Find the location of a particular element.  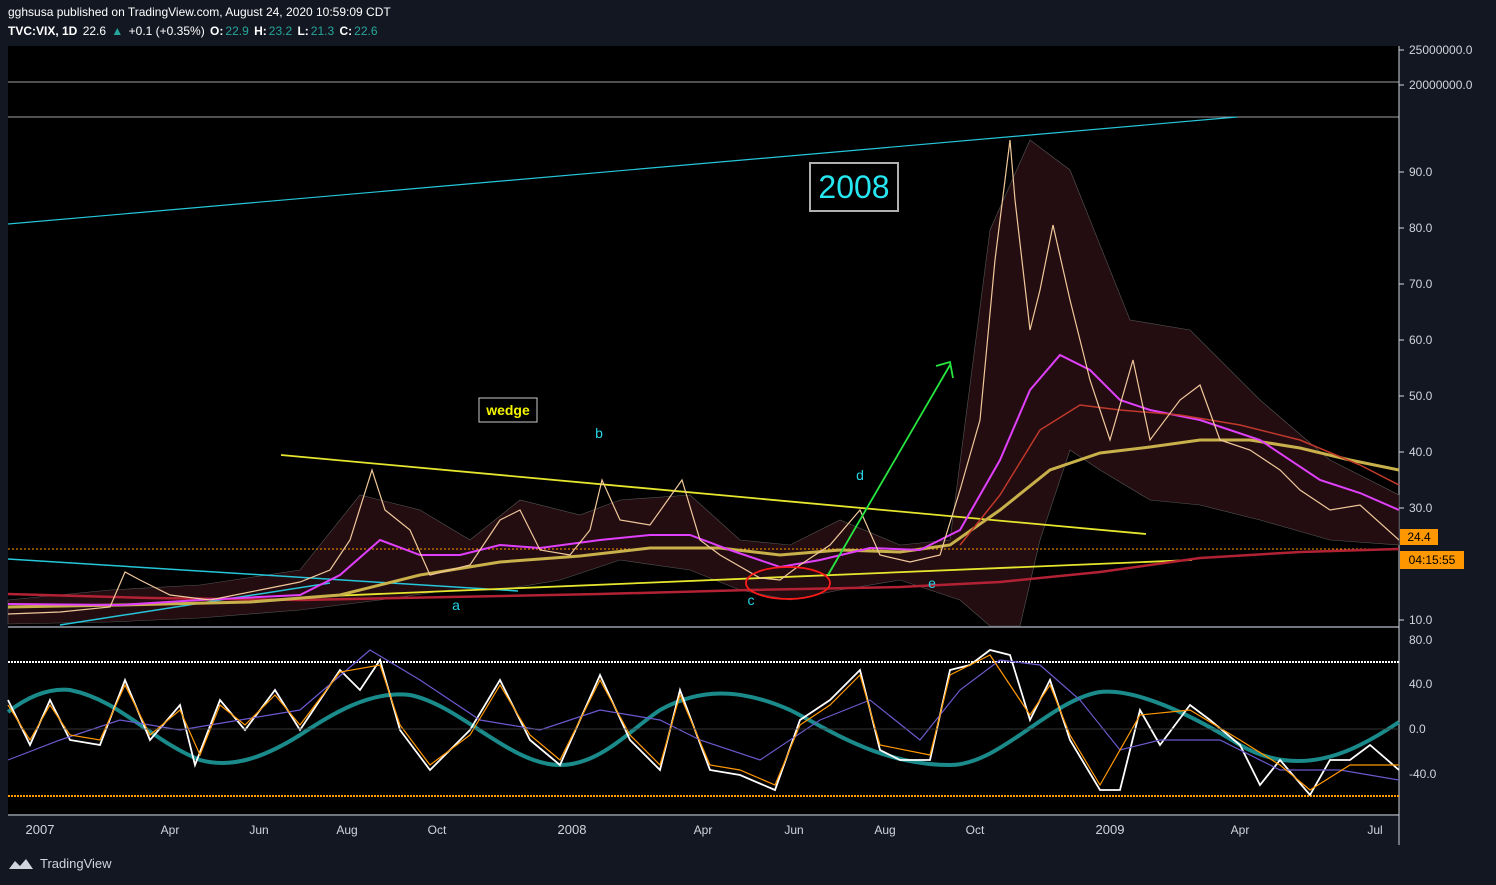

osc-tick-label: 0.0 is located at coordinates (1417, 729).